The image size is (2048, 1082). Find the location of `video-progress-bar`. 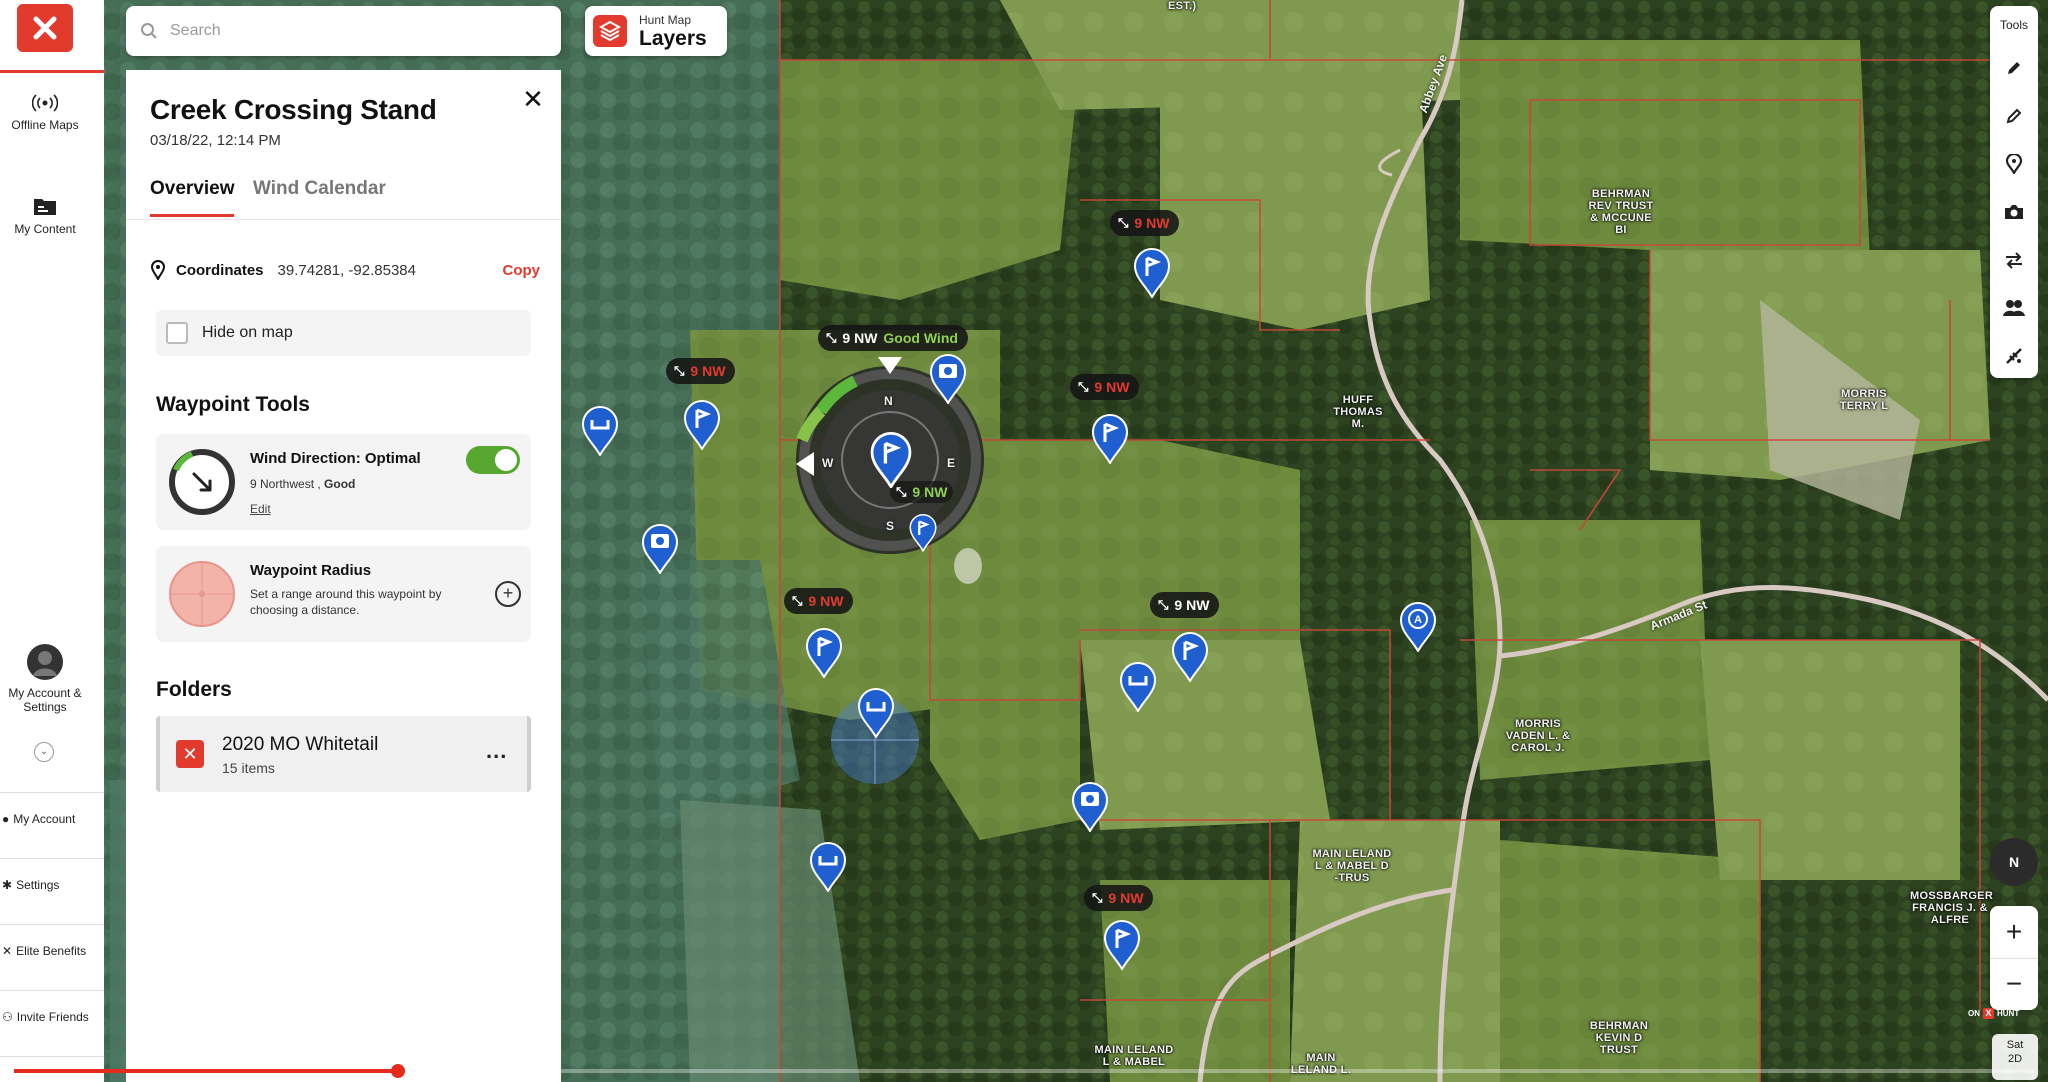

video-progress-bar is located at coordinates (1024, 1071).